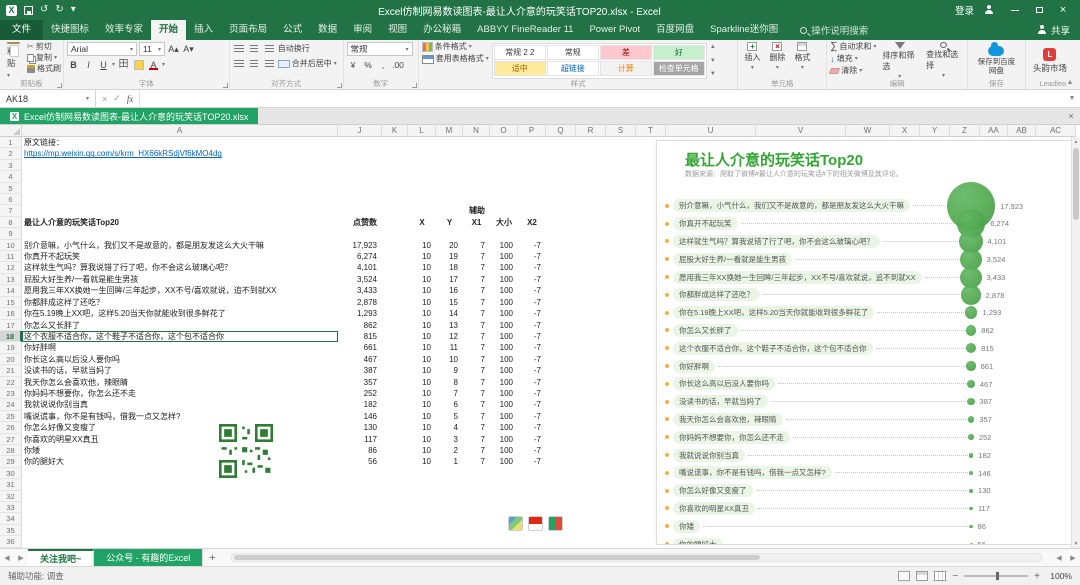  Describe the element at coordinates (532, 302) in the screenshot. I see `aux-cell-15-4: -7` at that location.